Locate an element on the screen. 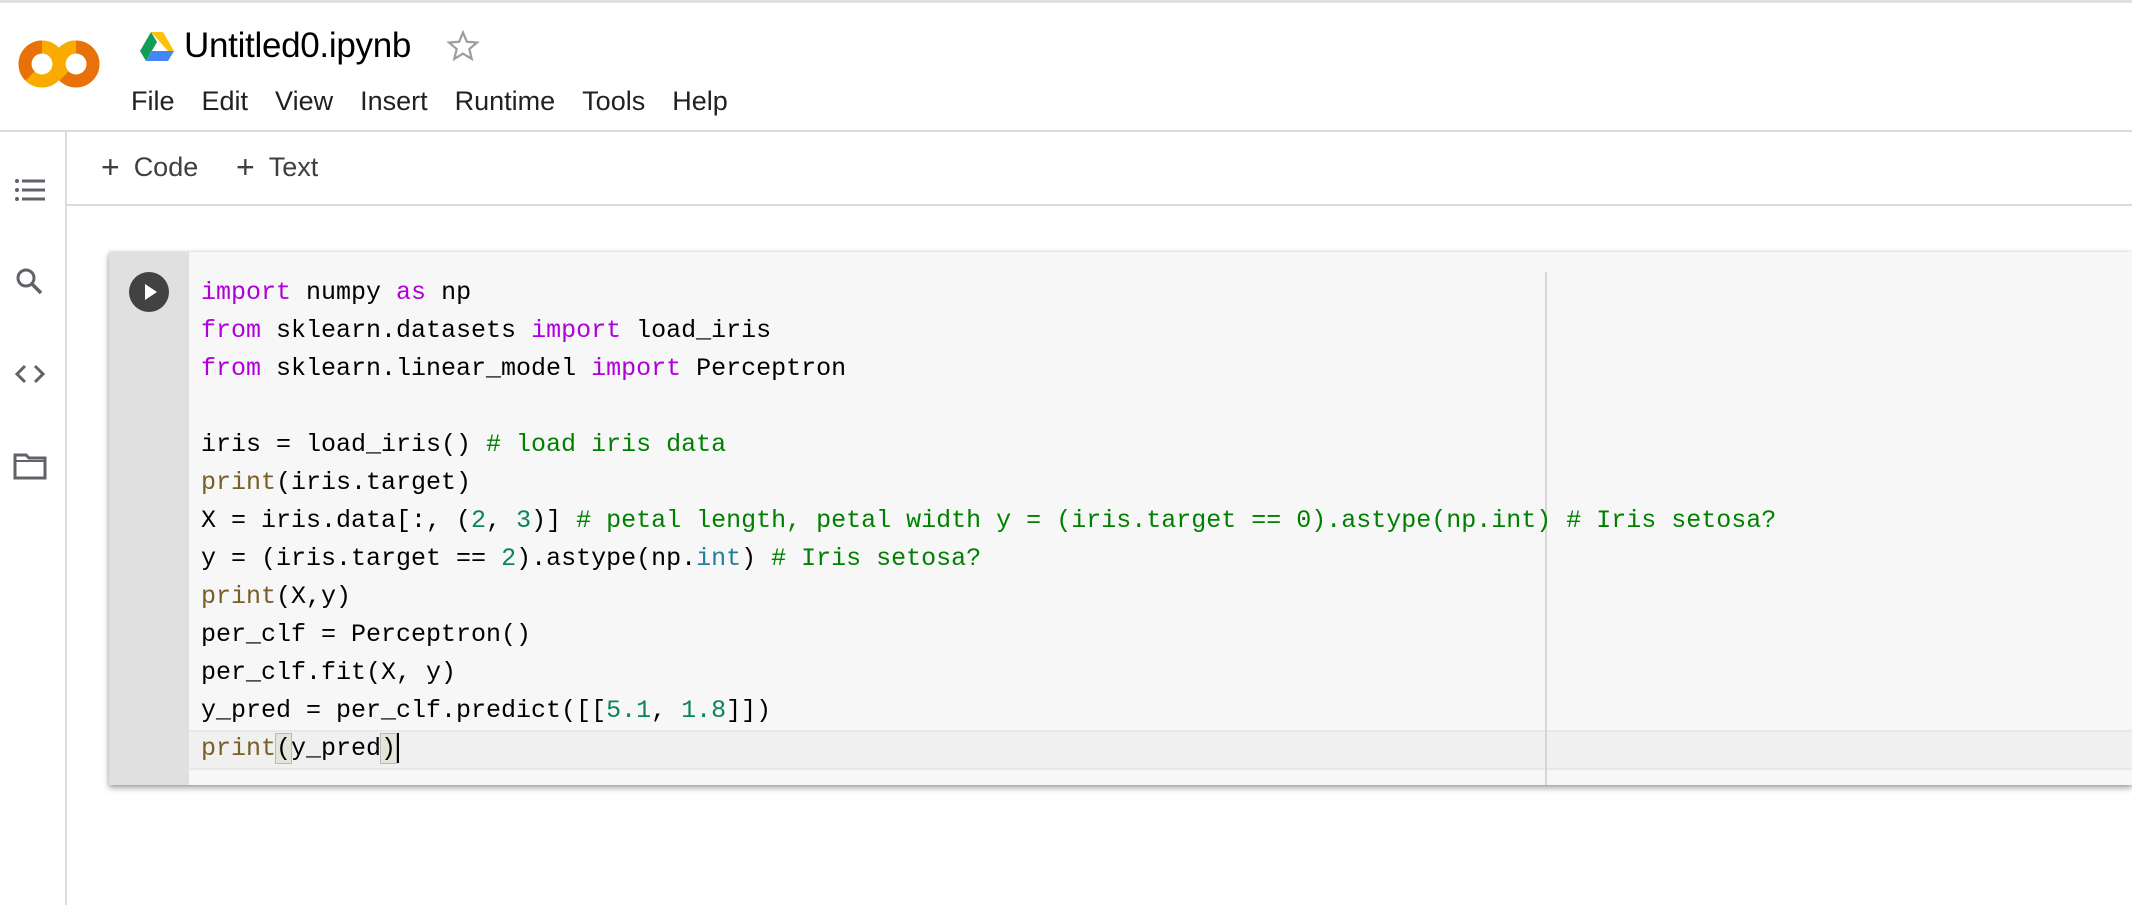 The width and height of the screenshot is (2132, 905). notebook-title: Untitled0.ipynb is located at coordinates (297, 46).